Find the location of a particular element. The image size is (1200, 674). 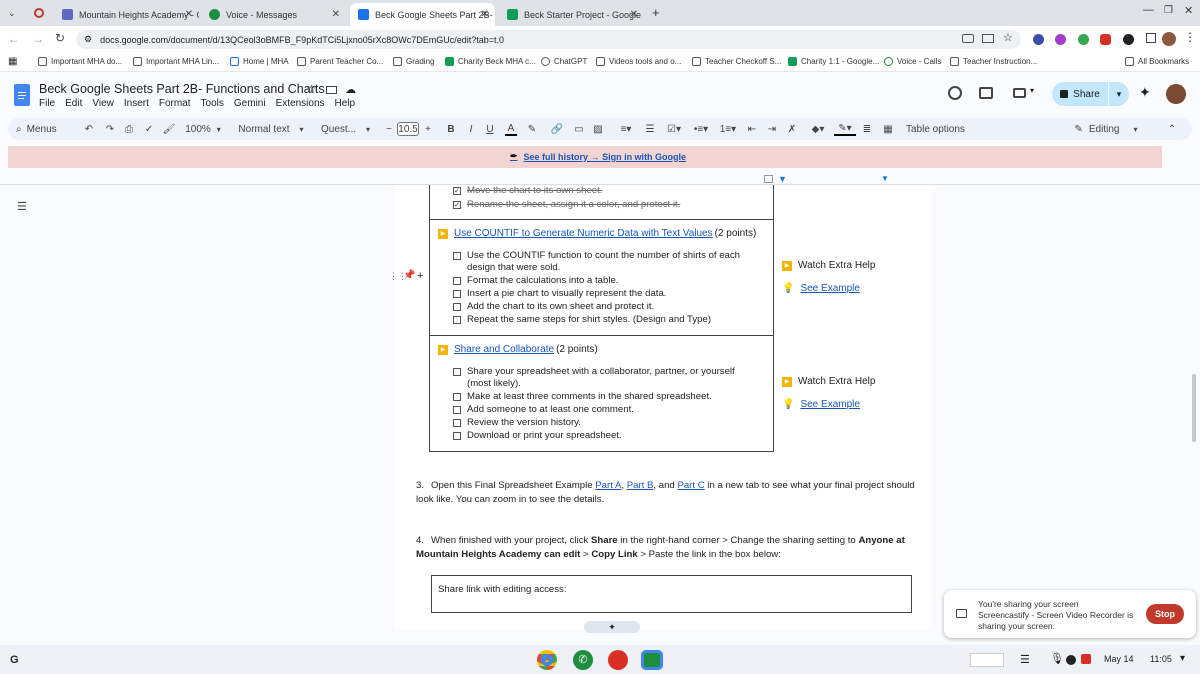

forward-icon: → is located at coordinates (38, 39).